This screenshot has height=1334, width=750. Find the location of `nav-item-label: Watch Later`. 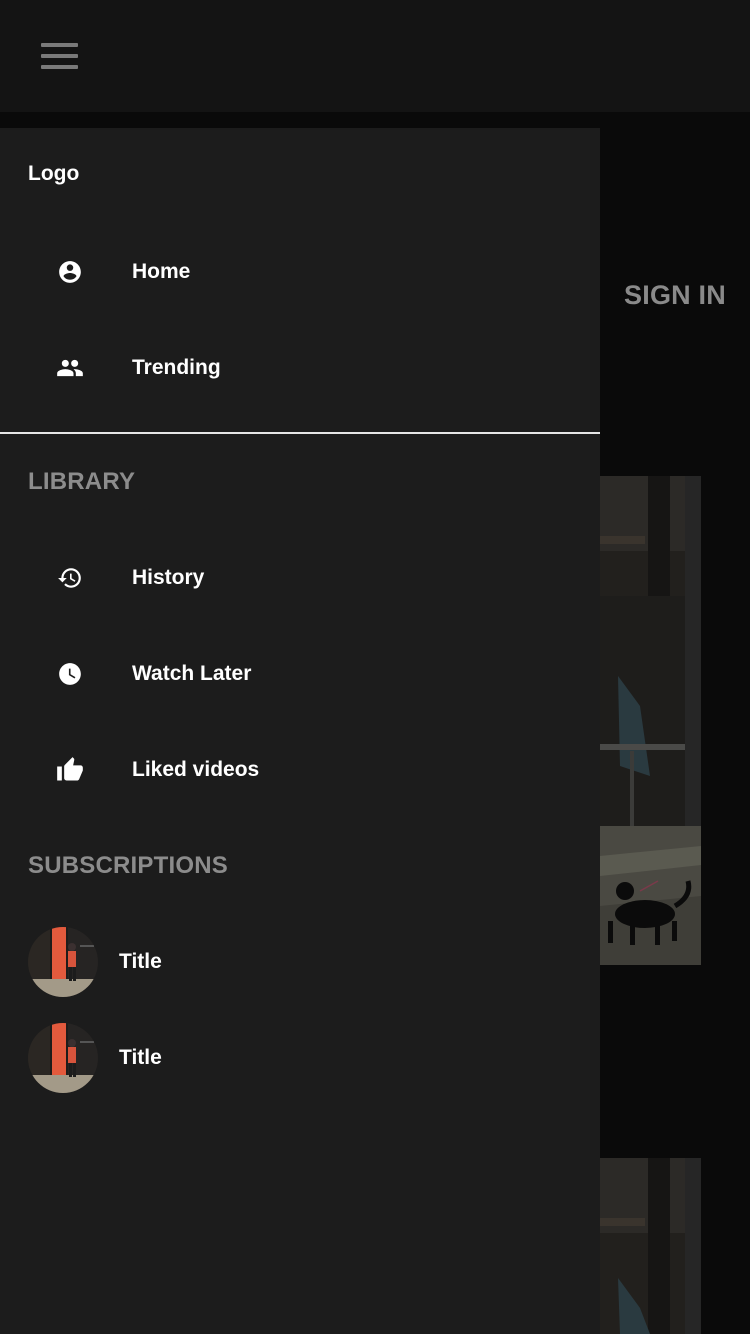

nav-item-label: Watch Later is located at coordinates (192, 673).